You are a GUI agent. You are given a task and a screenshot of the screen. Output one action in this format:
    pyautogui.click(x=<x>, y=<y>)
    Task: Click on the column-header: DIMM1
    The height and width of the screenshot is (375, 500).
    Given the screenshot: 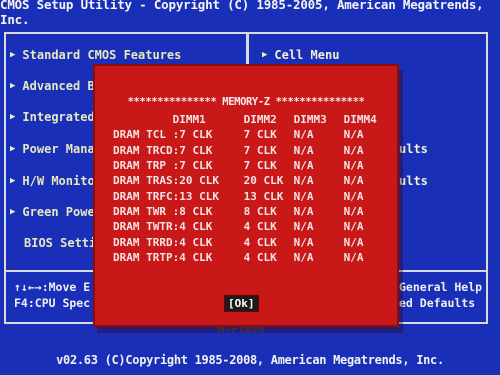 What is the action you would take?
    pyautogui.click(x=189, y=120)
    